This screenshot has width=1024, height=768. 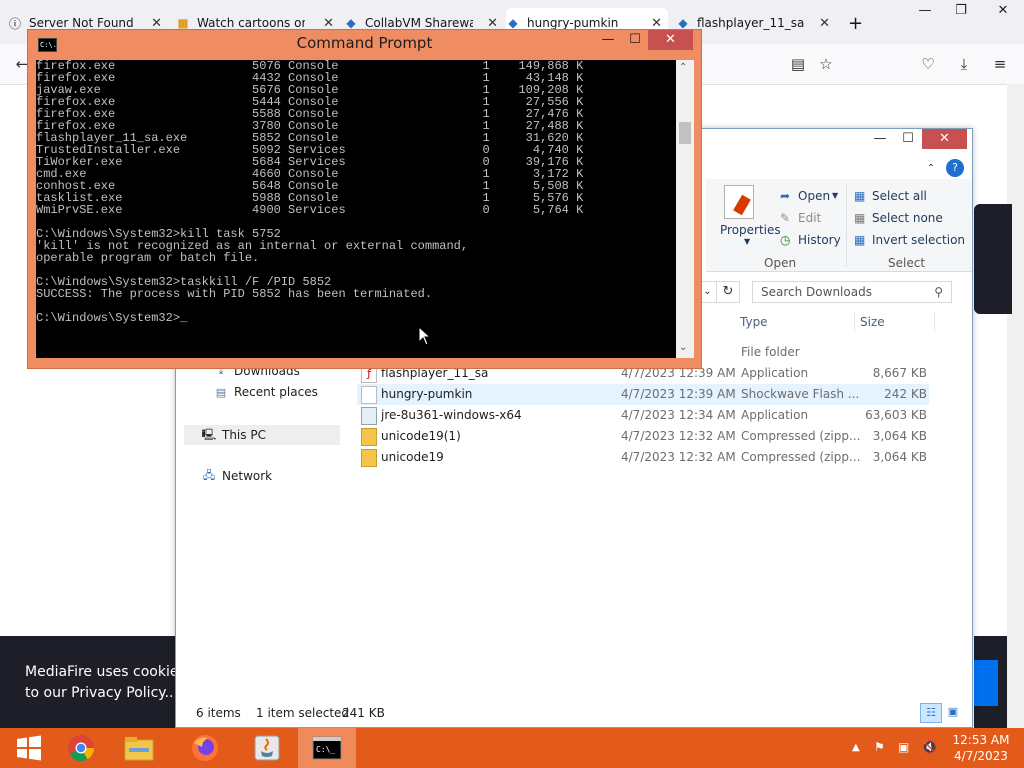 I want to click on close-tab-icon: ✕, so click(x=824, y=23).